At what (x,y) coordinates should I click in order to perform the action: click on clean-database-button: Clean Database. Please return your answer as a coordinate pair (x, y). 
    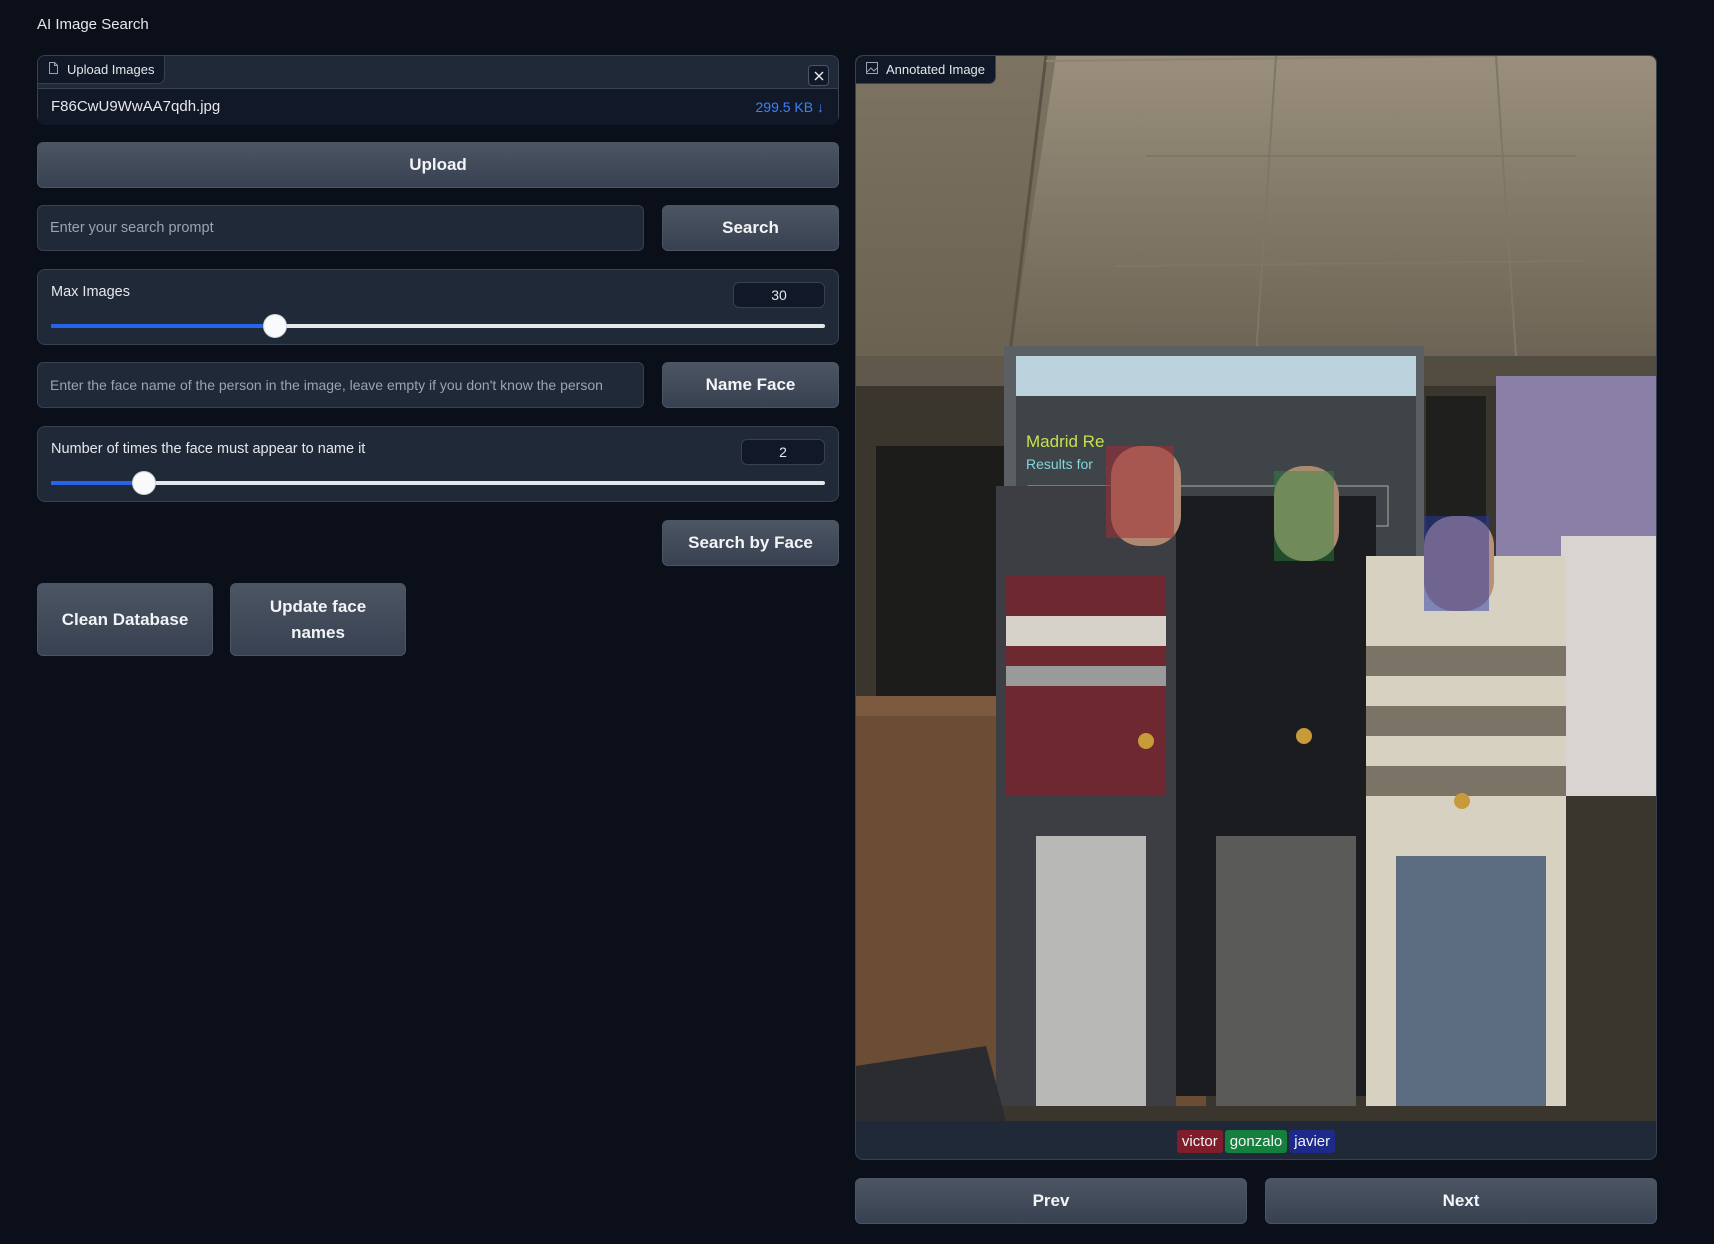
    Looking at the image, I should click on (125, 619).